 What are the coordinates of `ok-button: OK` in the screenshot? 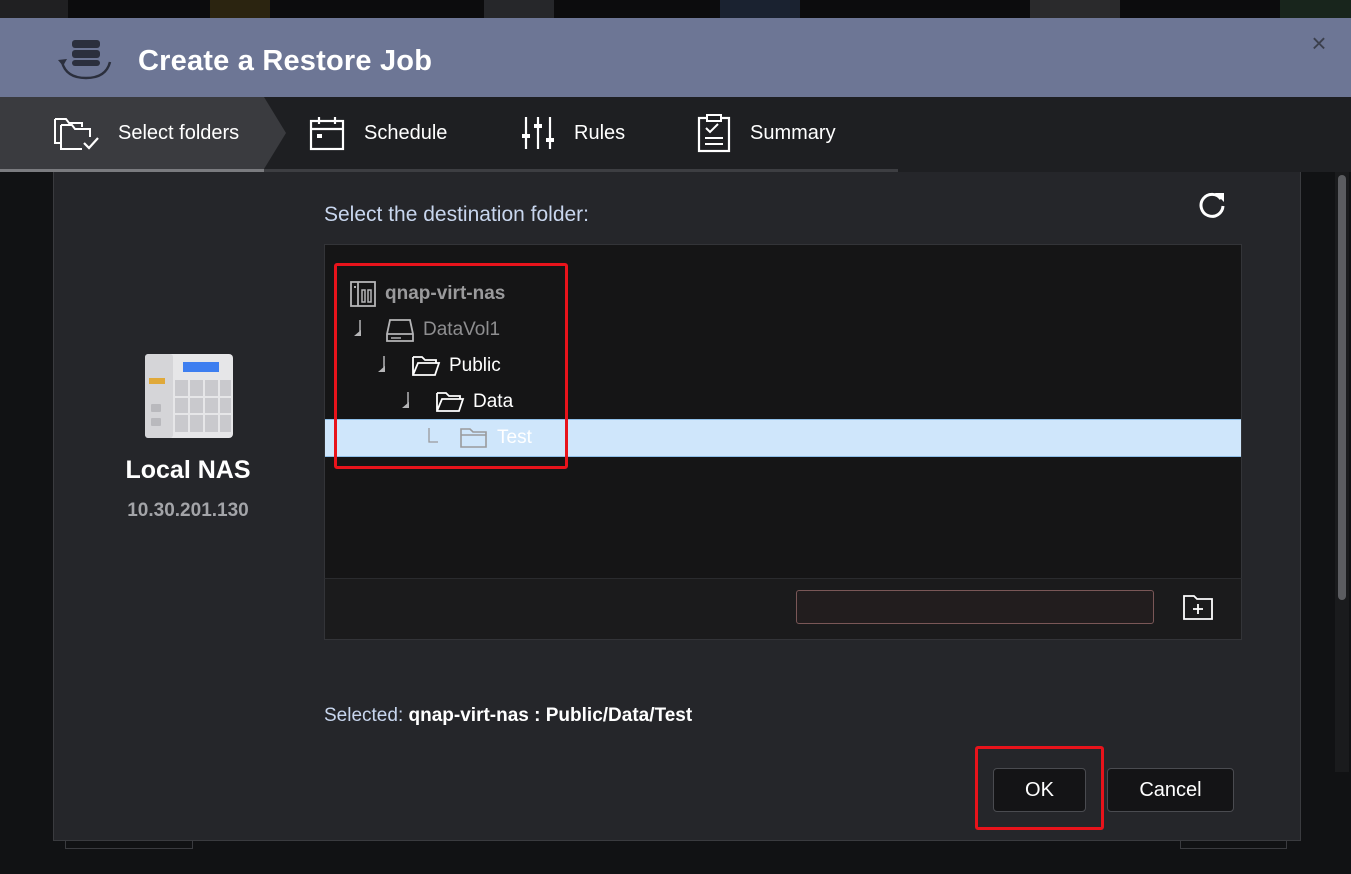 It's located at (1039, 790).